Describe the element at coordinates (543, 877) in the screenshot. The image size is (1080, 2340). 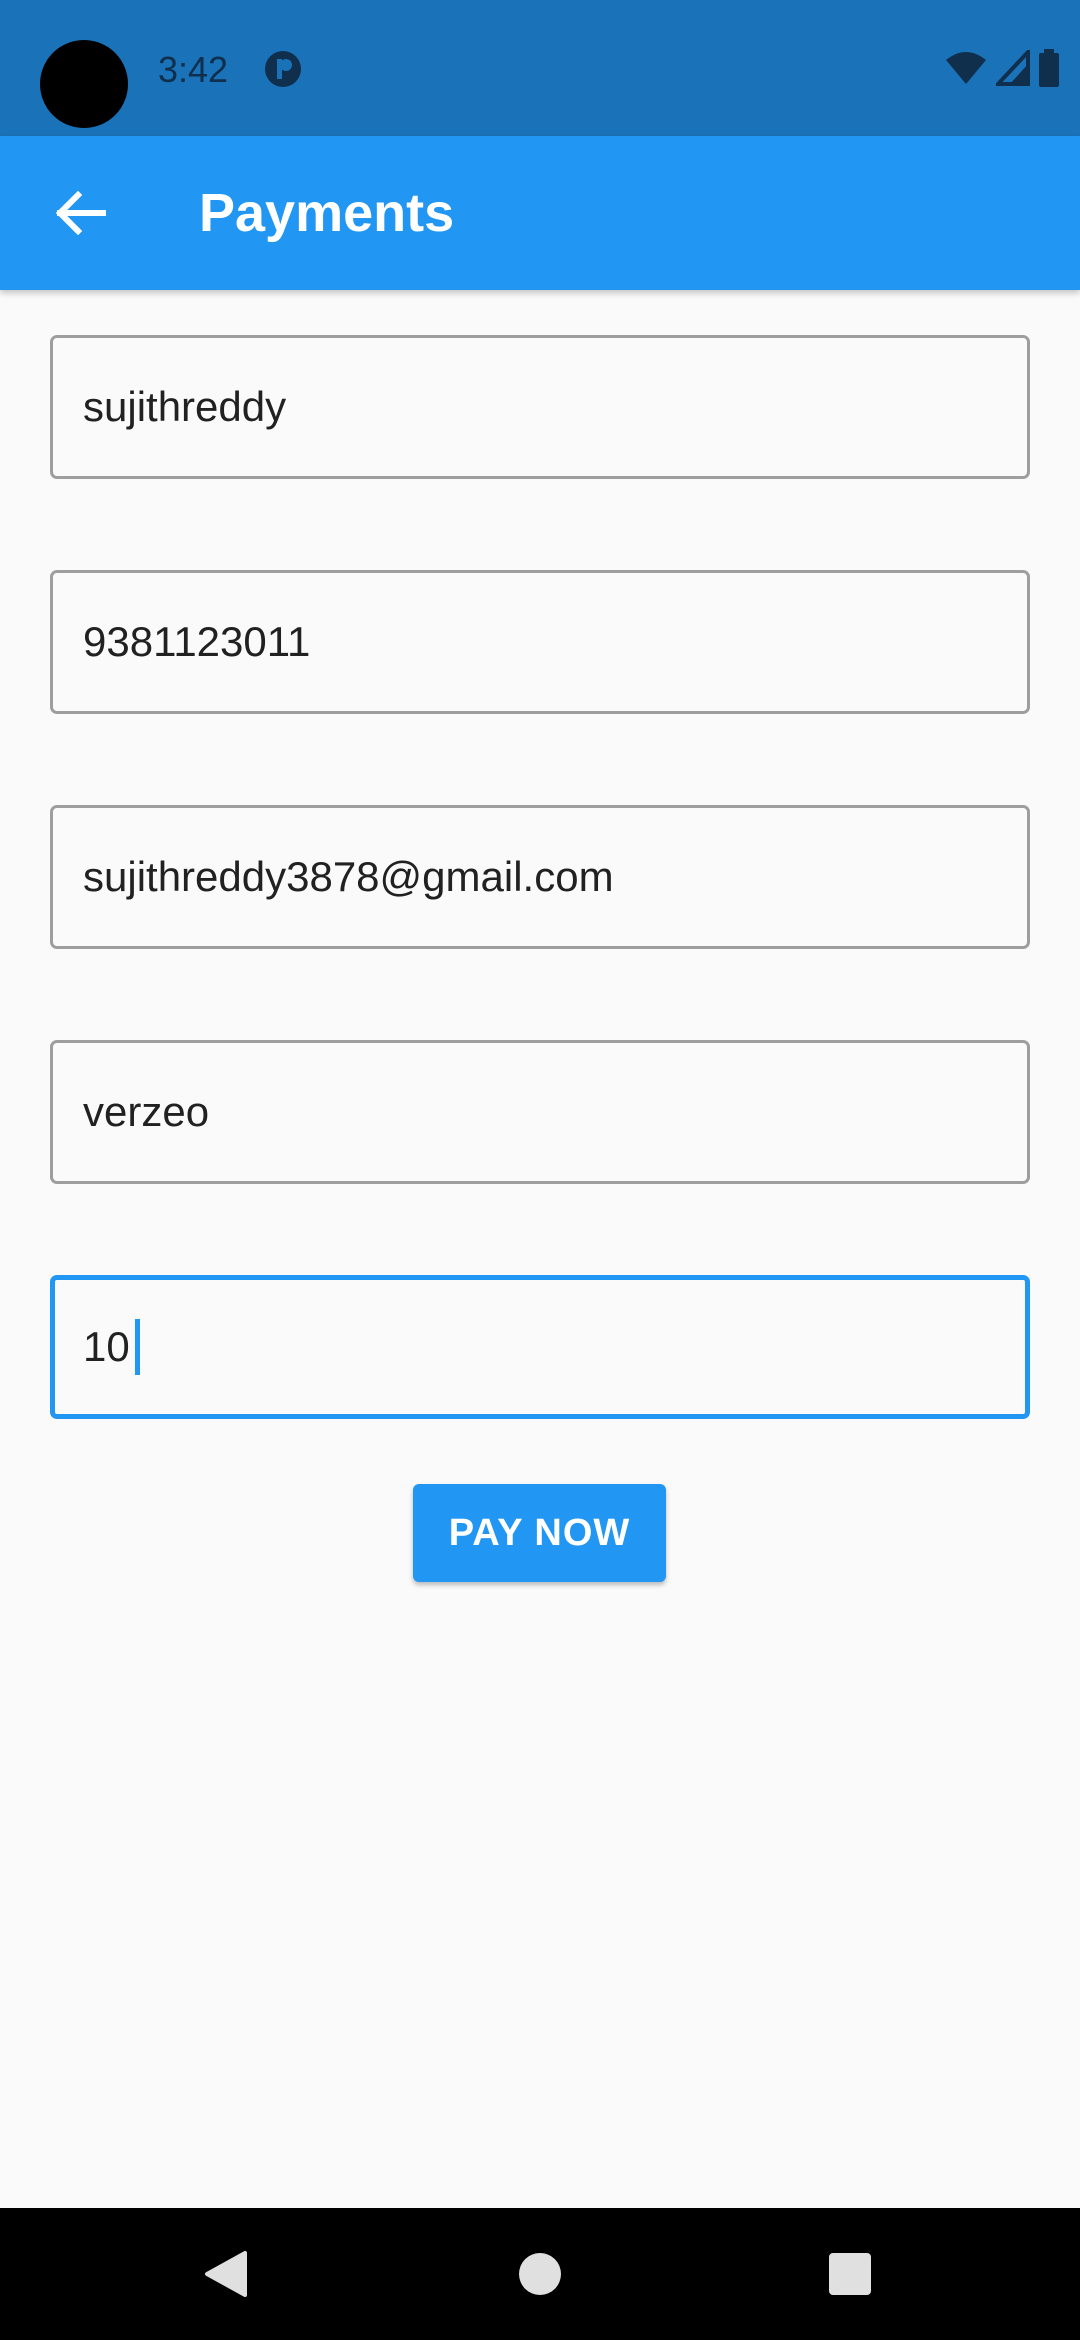
I see `email-field` at that location.